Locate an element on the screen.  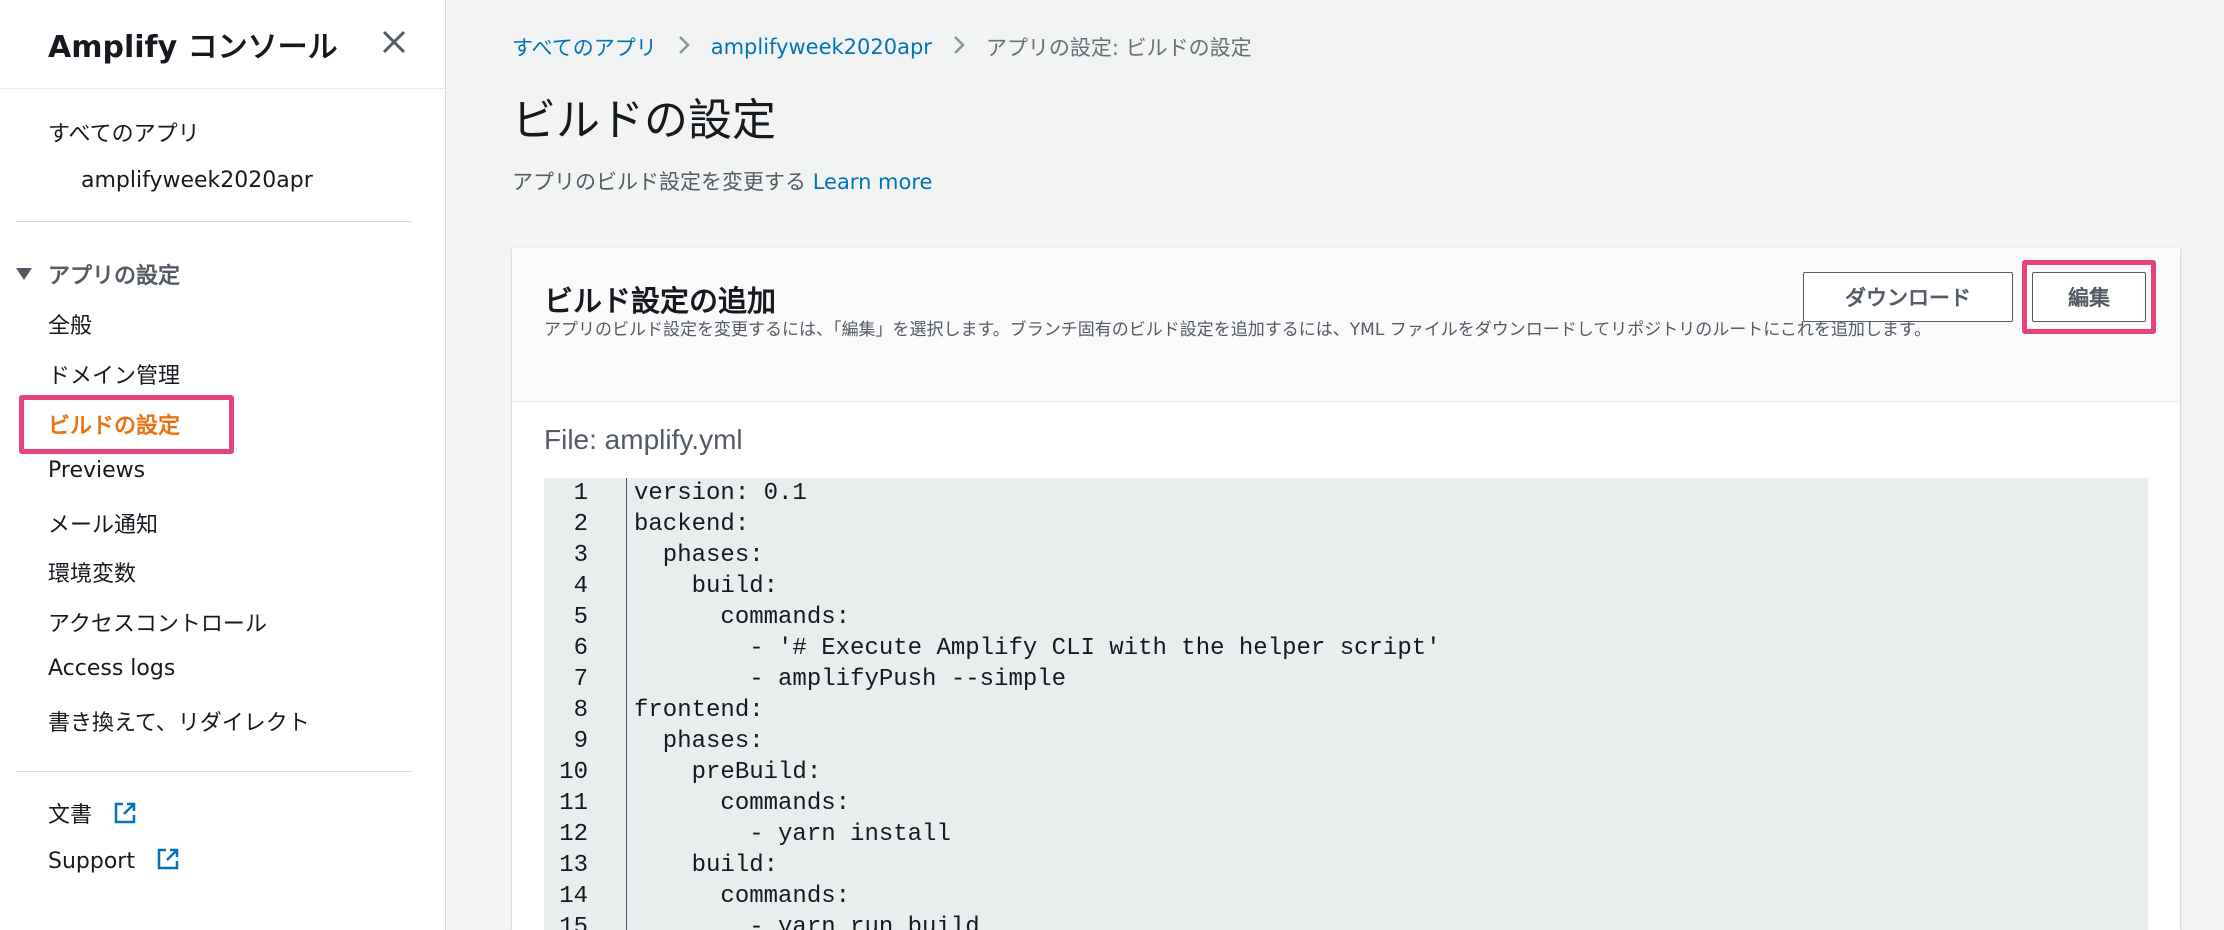
line-number: 2 is located at coordinates (580, 524).